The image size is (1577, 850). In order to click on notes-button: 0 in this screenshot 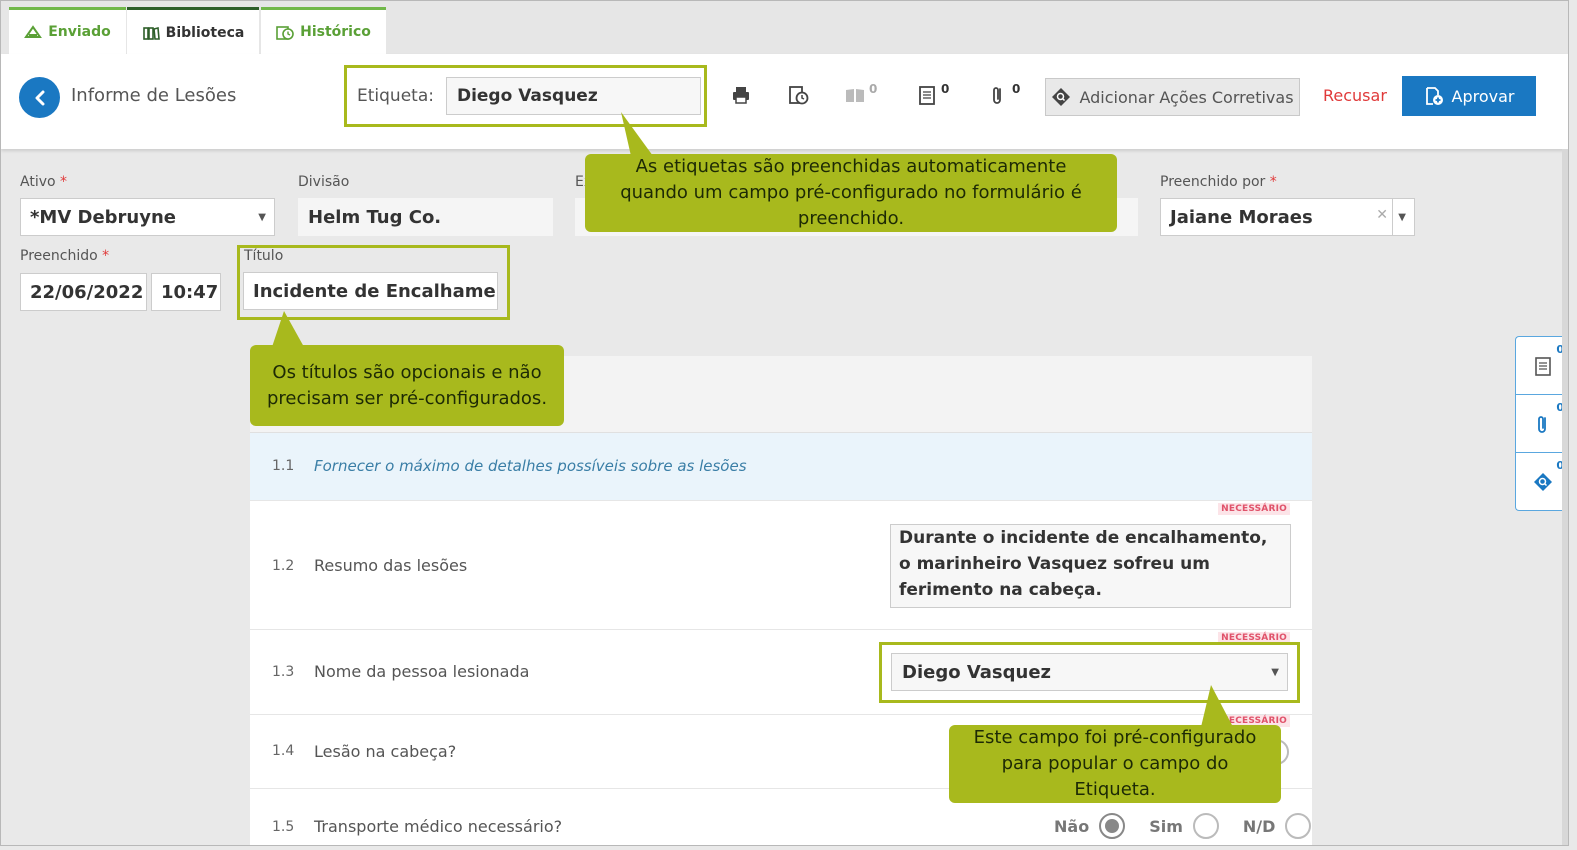, I will do `click(933, 94)`.